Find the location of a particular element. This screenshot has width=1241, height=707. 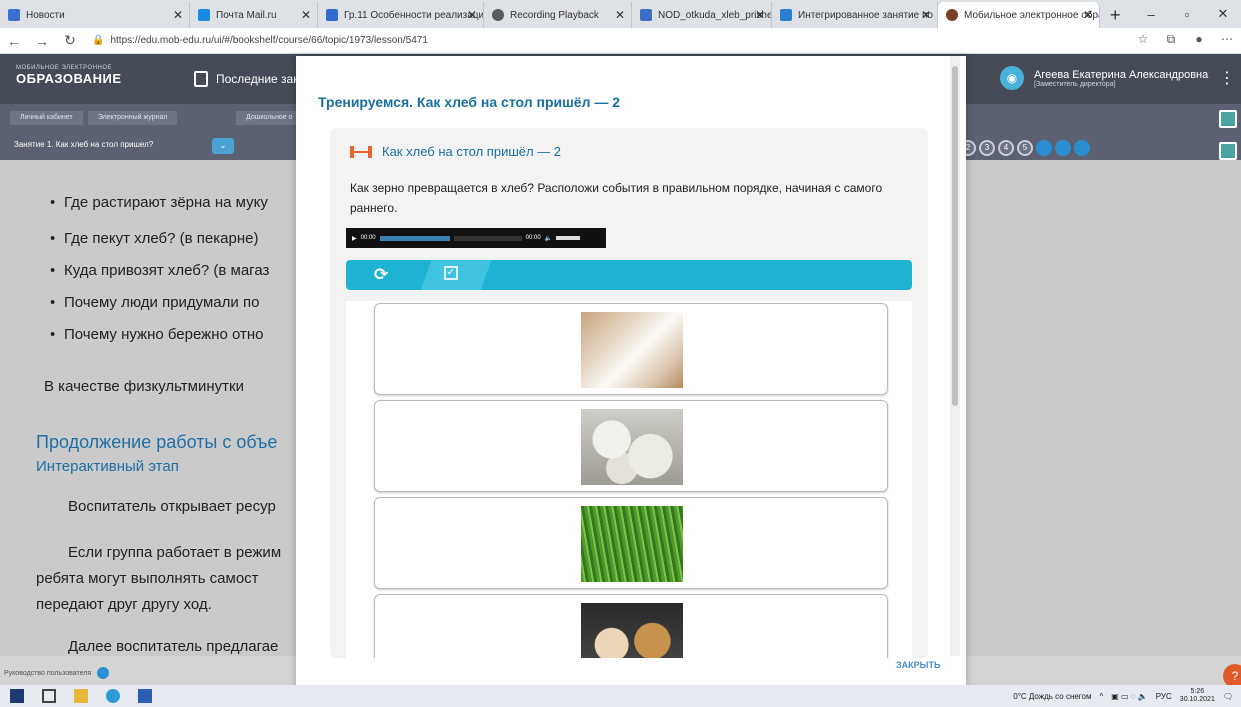

browser-actions: ☆ ⧉ ● ⋯ is located at coordinates (1185, 39).